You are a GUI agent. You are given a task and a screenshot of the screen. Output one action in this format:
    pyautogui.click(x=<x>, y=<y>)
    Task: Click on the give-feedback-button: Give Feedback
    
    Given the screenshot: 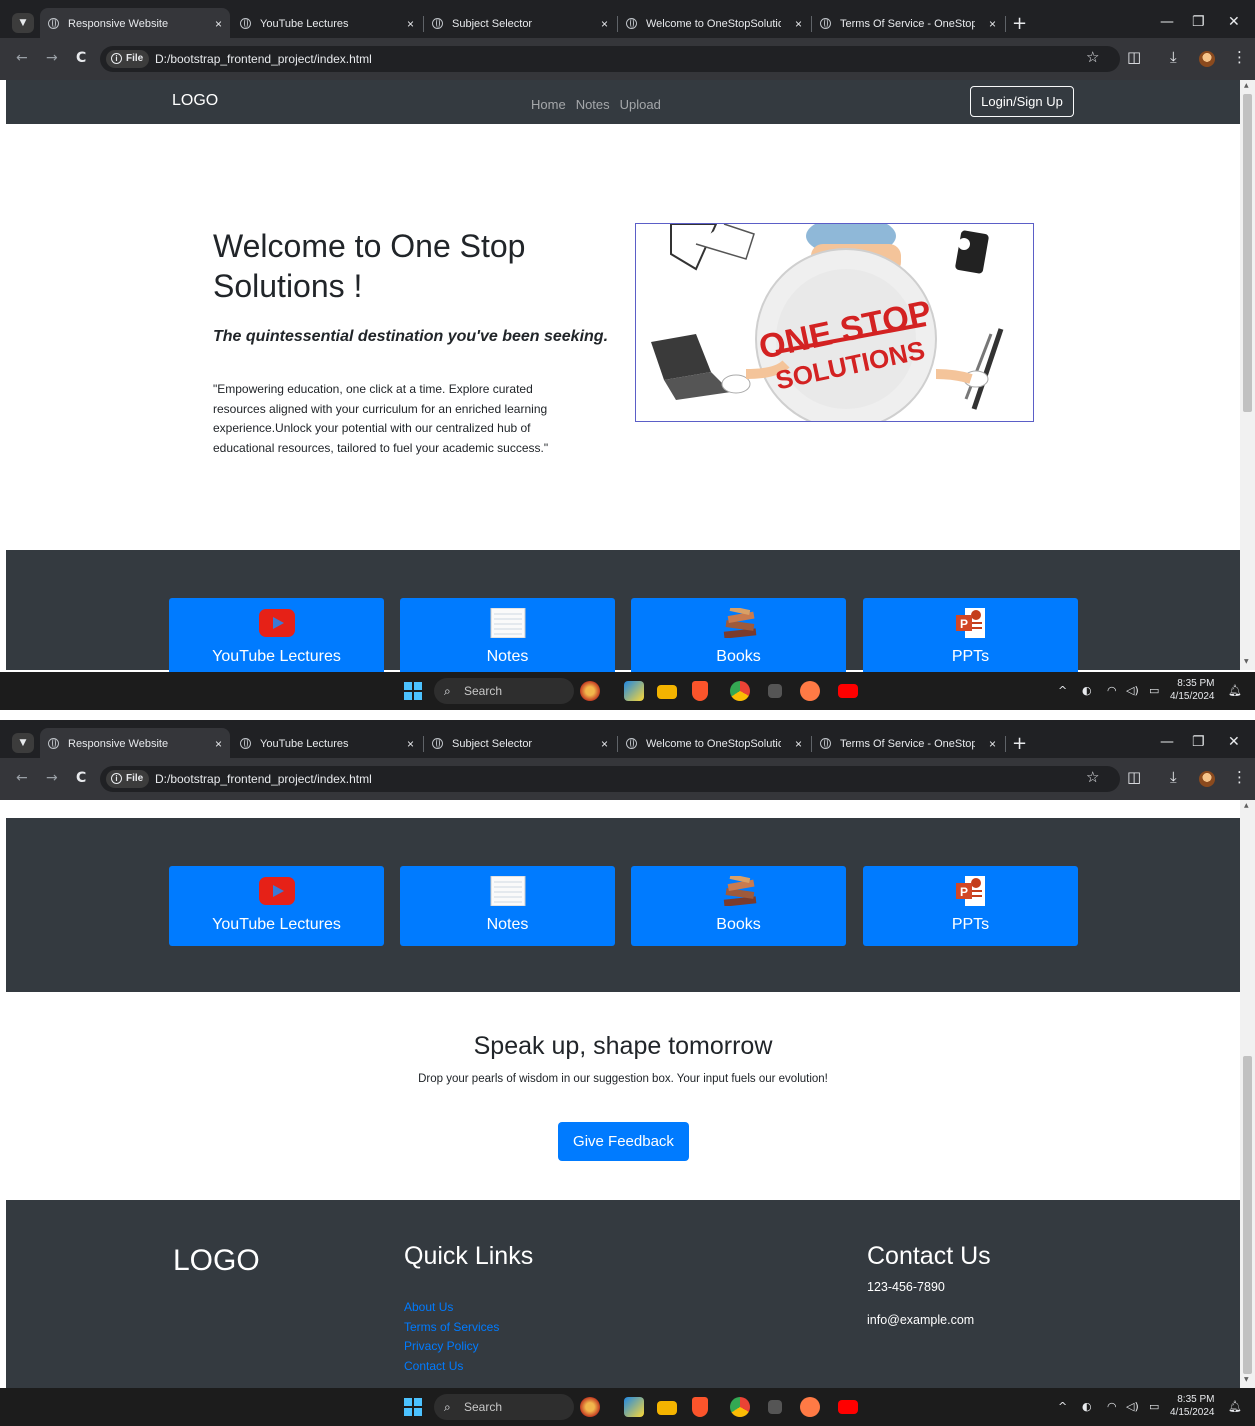 What is the action you would take?
    pyautogui.click(x=623, y=1141)
    